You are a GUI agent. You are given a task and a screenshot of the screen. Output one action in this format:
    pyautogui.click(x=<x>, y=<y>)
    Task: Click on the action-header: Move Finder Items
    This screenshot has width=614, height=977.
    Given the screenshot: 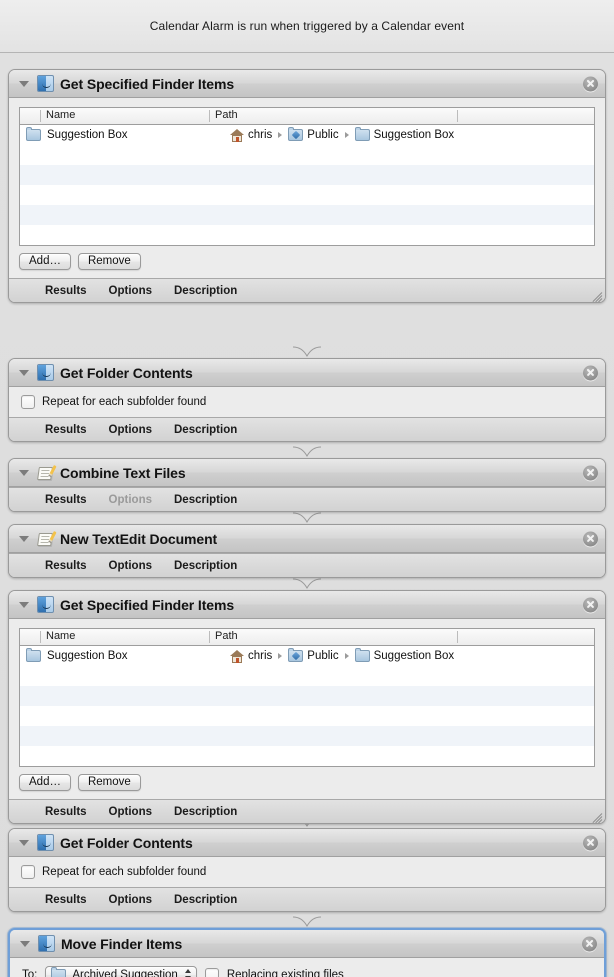 What is the action you would take?
    pyautogui.click(x=307, y=944)
    